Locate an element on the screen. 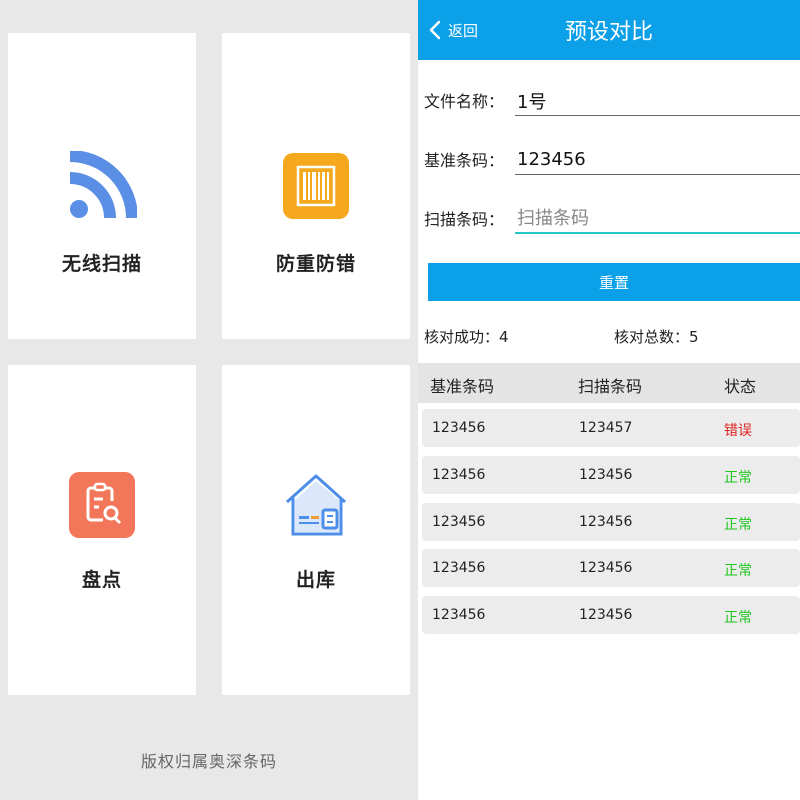 The height and width of the screenshot is (800, 800). barcode-icon is located at coordinates (316, 186).